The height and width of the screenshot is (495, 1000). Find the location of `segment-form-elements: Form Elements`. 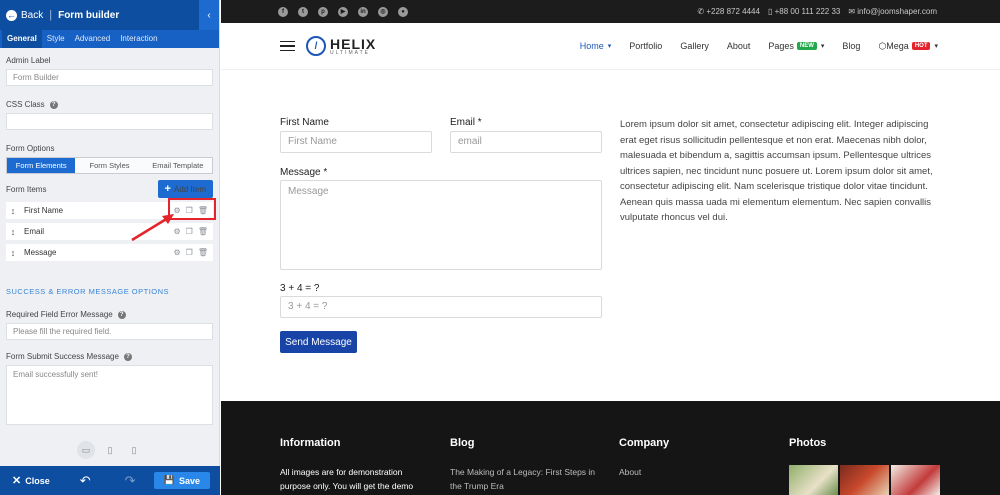

segment-form-elements: Form Elements is located at coordinates (41, 165).